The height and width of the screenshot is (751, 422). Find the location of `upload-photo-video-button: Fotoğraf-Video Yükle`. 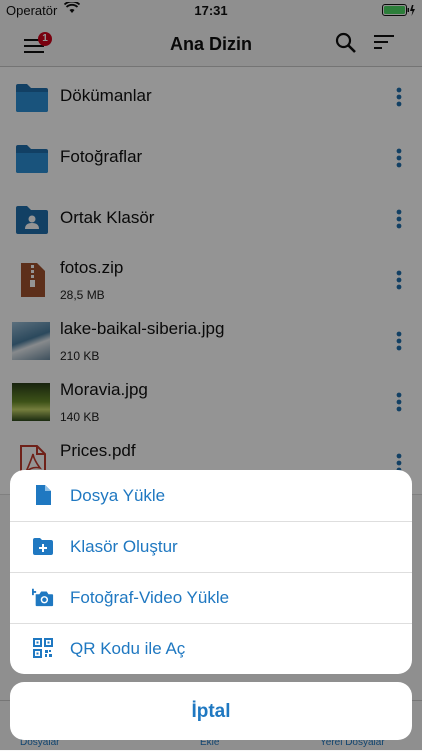

upload-photo-video-button: Fotoğraf-Video Yükle is located at coordinates (211, 598).